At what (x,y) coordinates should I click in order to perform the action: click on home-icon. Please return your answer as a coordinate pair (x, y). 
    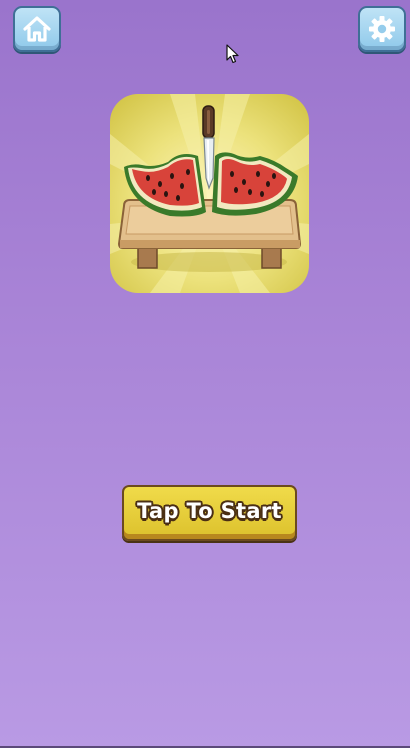
    Looking at the image, I should click on (37, 29).